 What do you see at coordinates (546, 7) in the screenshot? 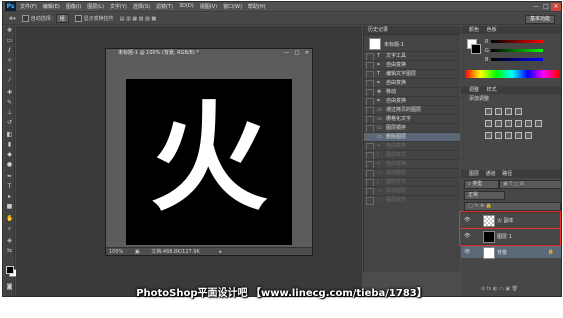
I see `maximize-button: □` at bounding box center [546, 7].